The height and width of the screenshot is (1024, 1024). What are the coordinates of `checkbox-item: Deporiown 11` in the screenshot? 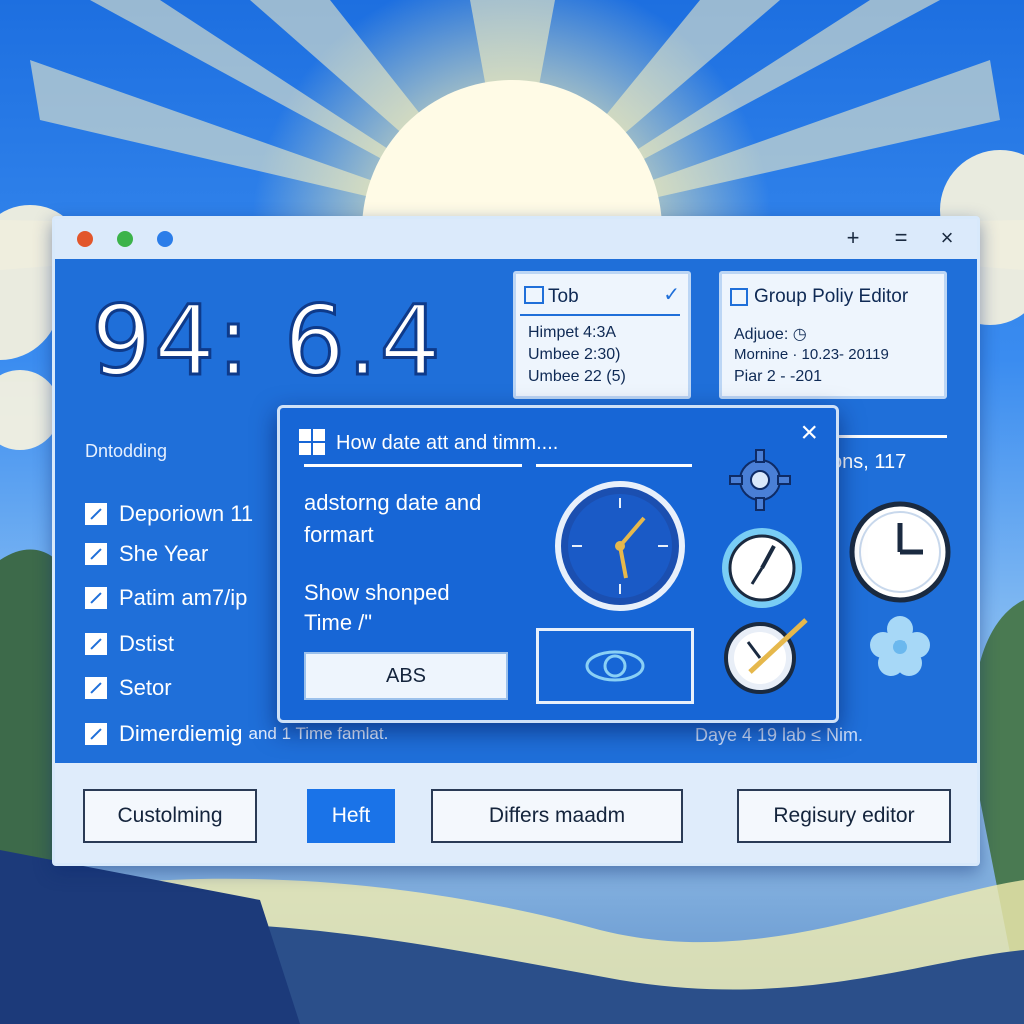 It's located at (169, 514).